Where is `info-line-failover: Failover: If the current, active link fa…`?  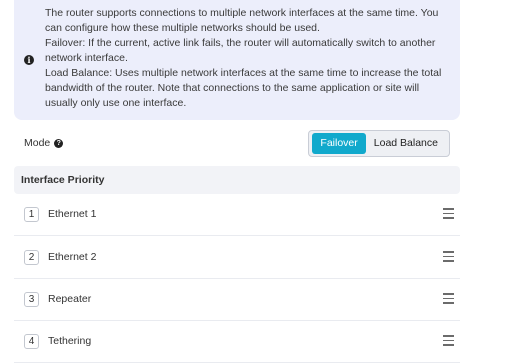 info-line-failover: Failover: If the current, active link fa… is located at coordinates (240, 50).